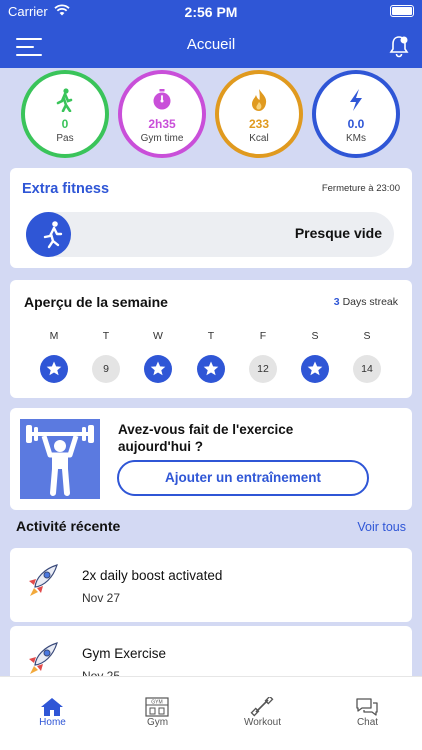  I want to click on home-icon, so click(52, 707).